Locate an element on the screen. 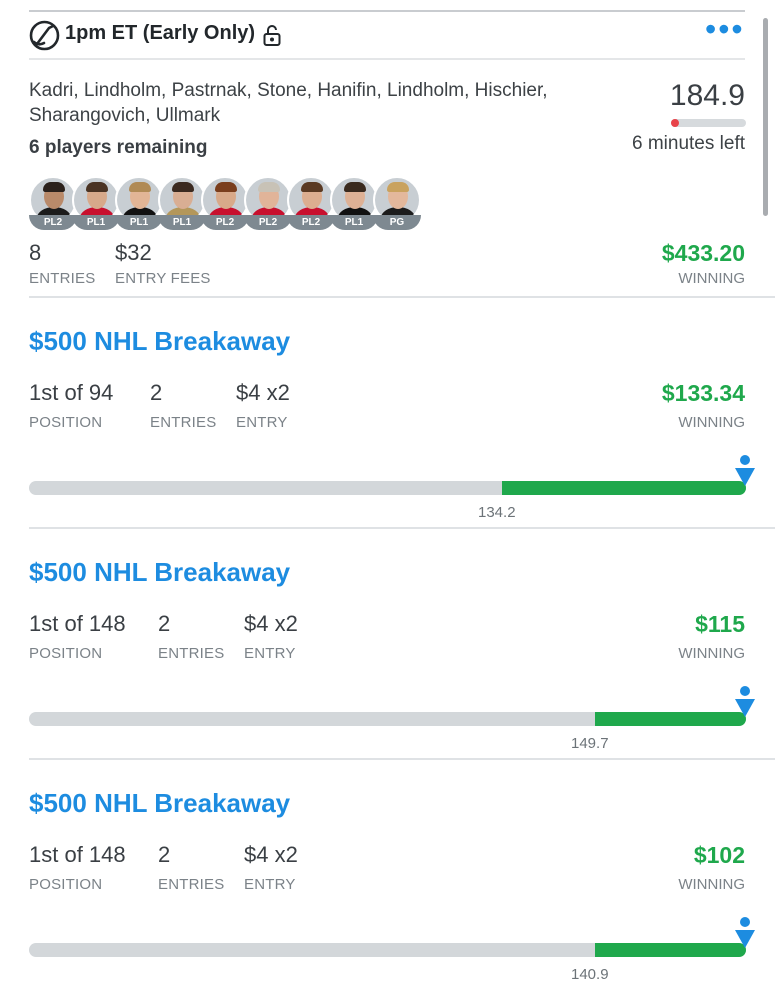  lineup-entries: 8 is located at coordinates (35, 252).